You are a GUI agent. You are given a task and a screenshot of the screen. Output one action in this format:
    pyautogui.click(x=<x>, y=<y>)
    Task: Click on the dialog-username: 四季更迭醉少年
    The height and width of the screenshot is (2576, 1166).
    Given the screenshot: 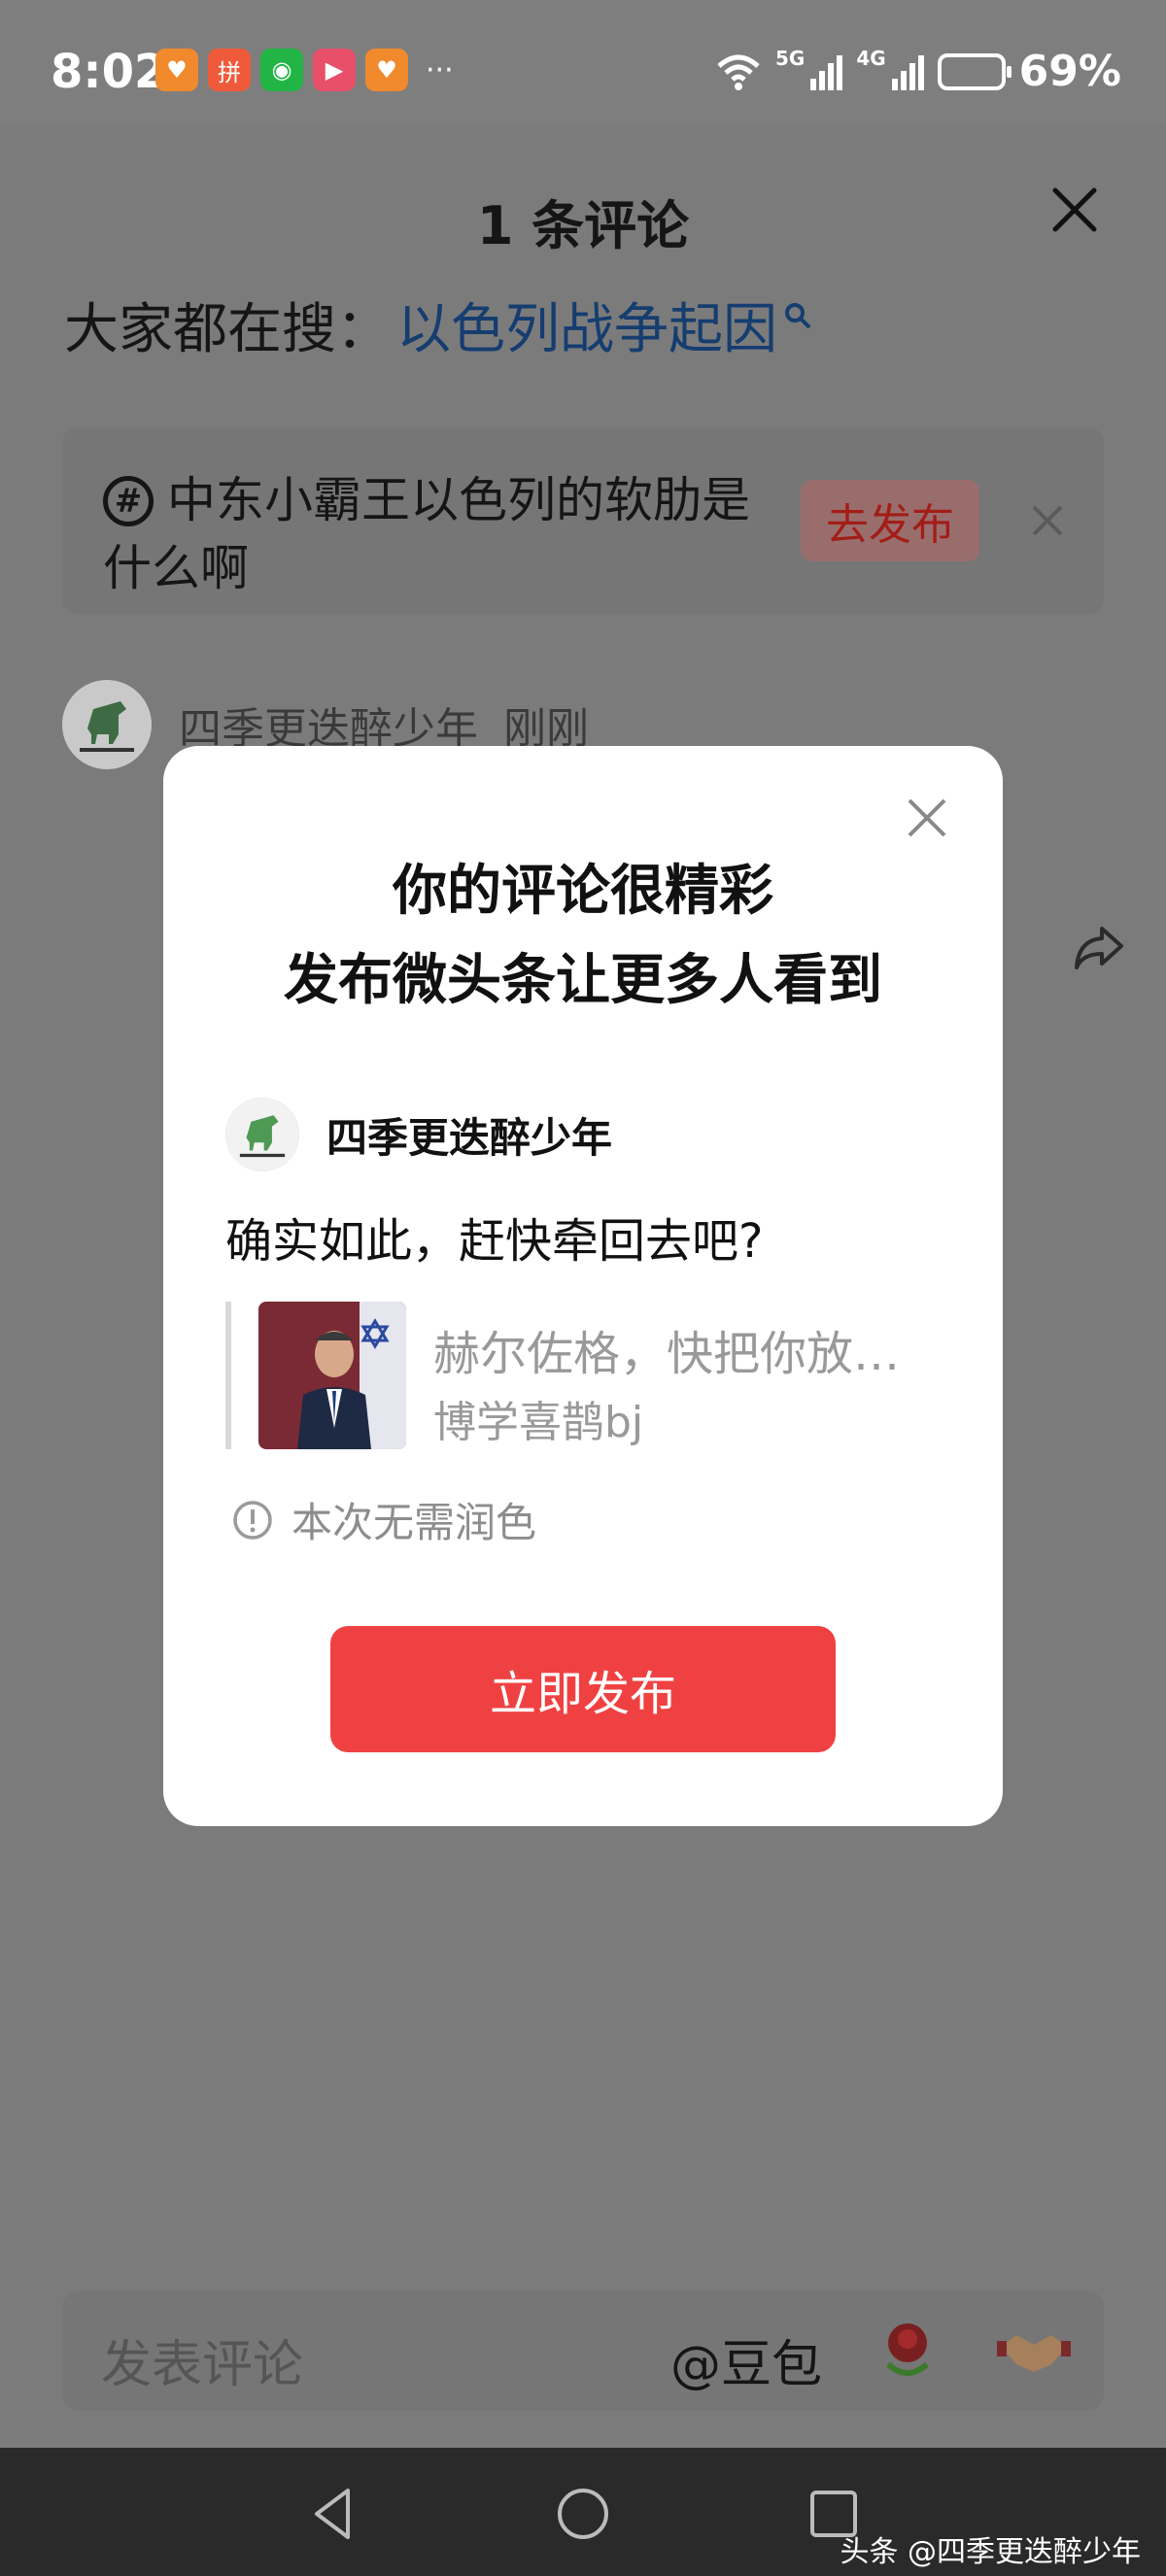 What is the action you would take?
    pyautogui.click(x=469, y=1137)
    